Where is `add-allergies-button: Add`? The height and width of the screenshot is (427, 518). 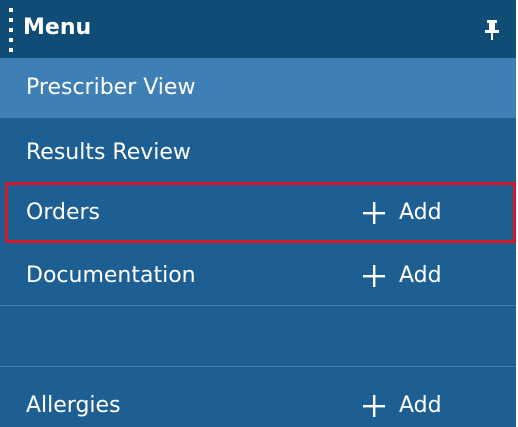
add-allergies-button: Add is located at coordinates (423, 401).